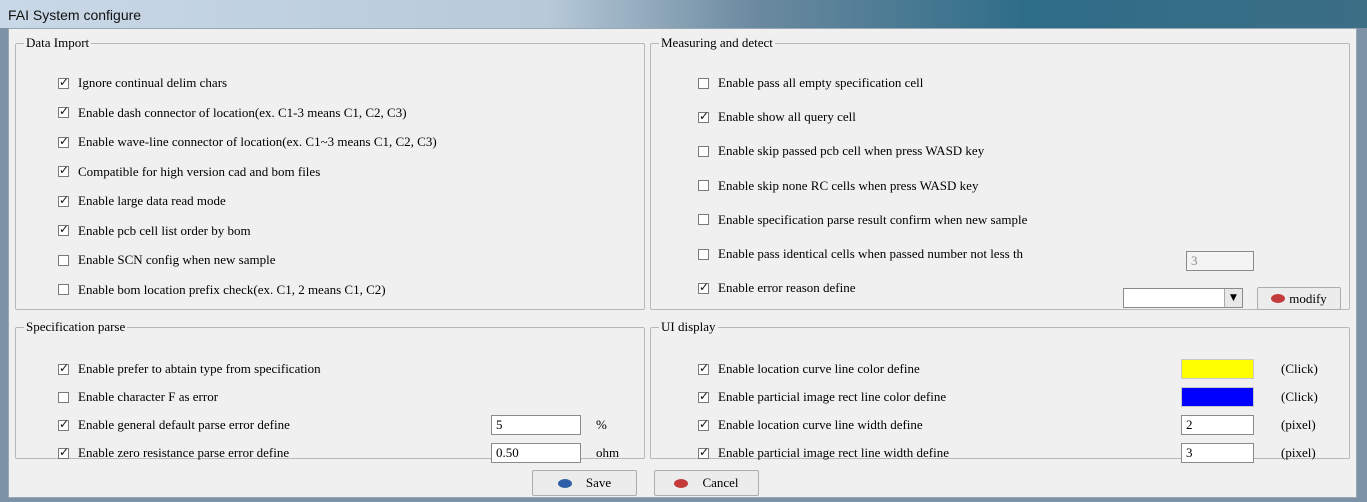 The width and height of the screenshot is (1367, 502). Describe the element at coordinates (1220, 261) in the screenshot. I see `identical-number-input: 3` at that location.